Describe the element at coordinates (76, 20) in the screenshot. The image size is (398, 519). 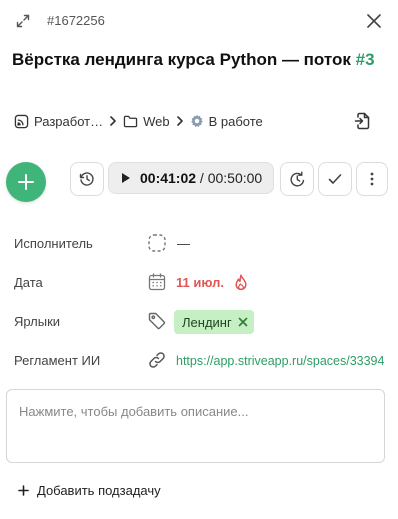
I see `task-id: #1672256` at that location.